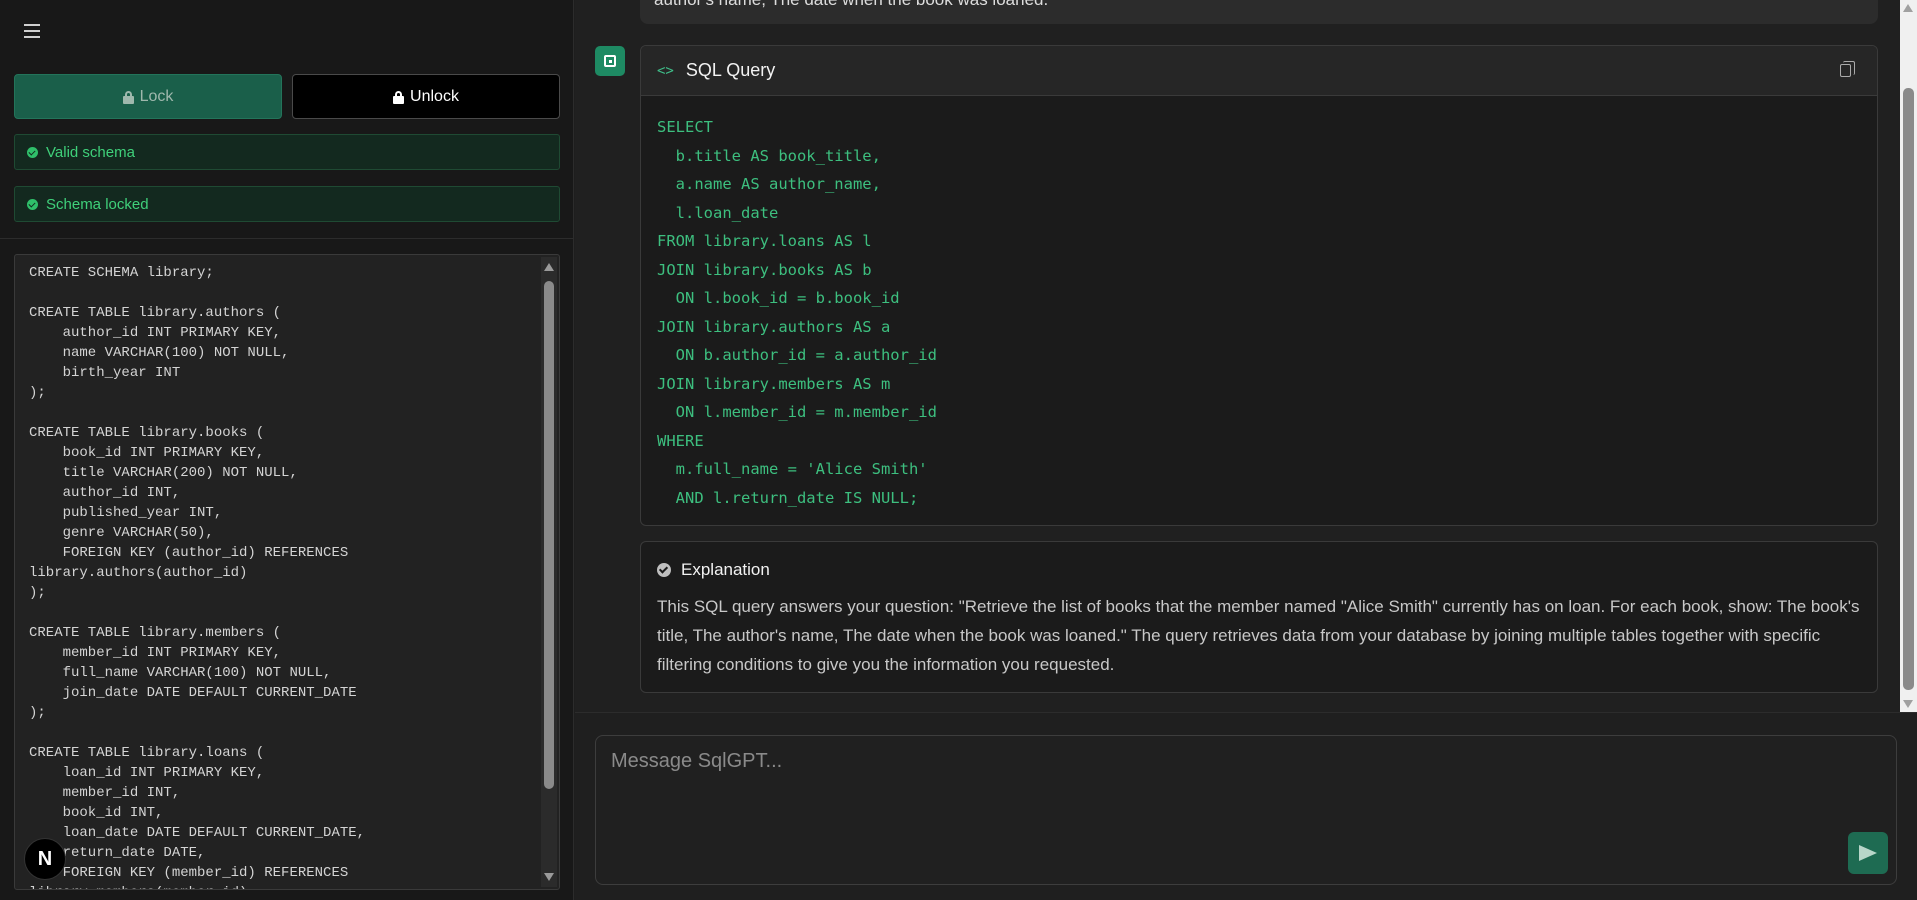 This screenshot has height=900, width=1917. I want to click on unlock-button: Unlock, so click(426, 96).